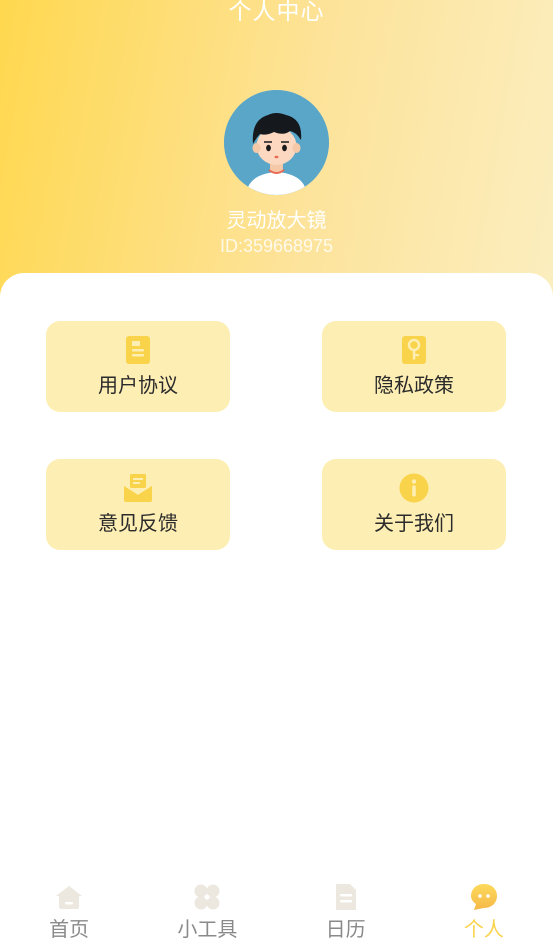 This screenshot has height=951, width=553. What do you see at coordinates (138, 350) in the screenshot?
I see `document-icon` at bounding box center [138, 350].